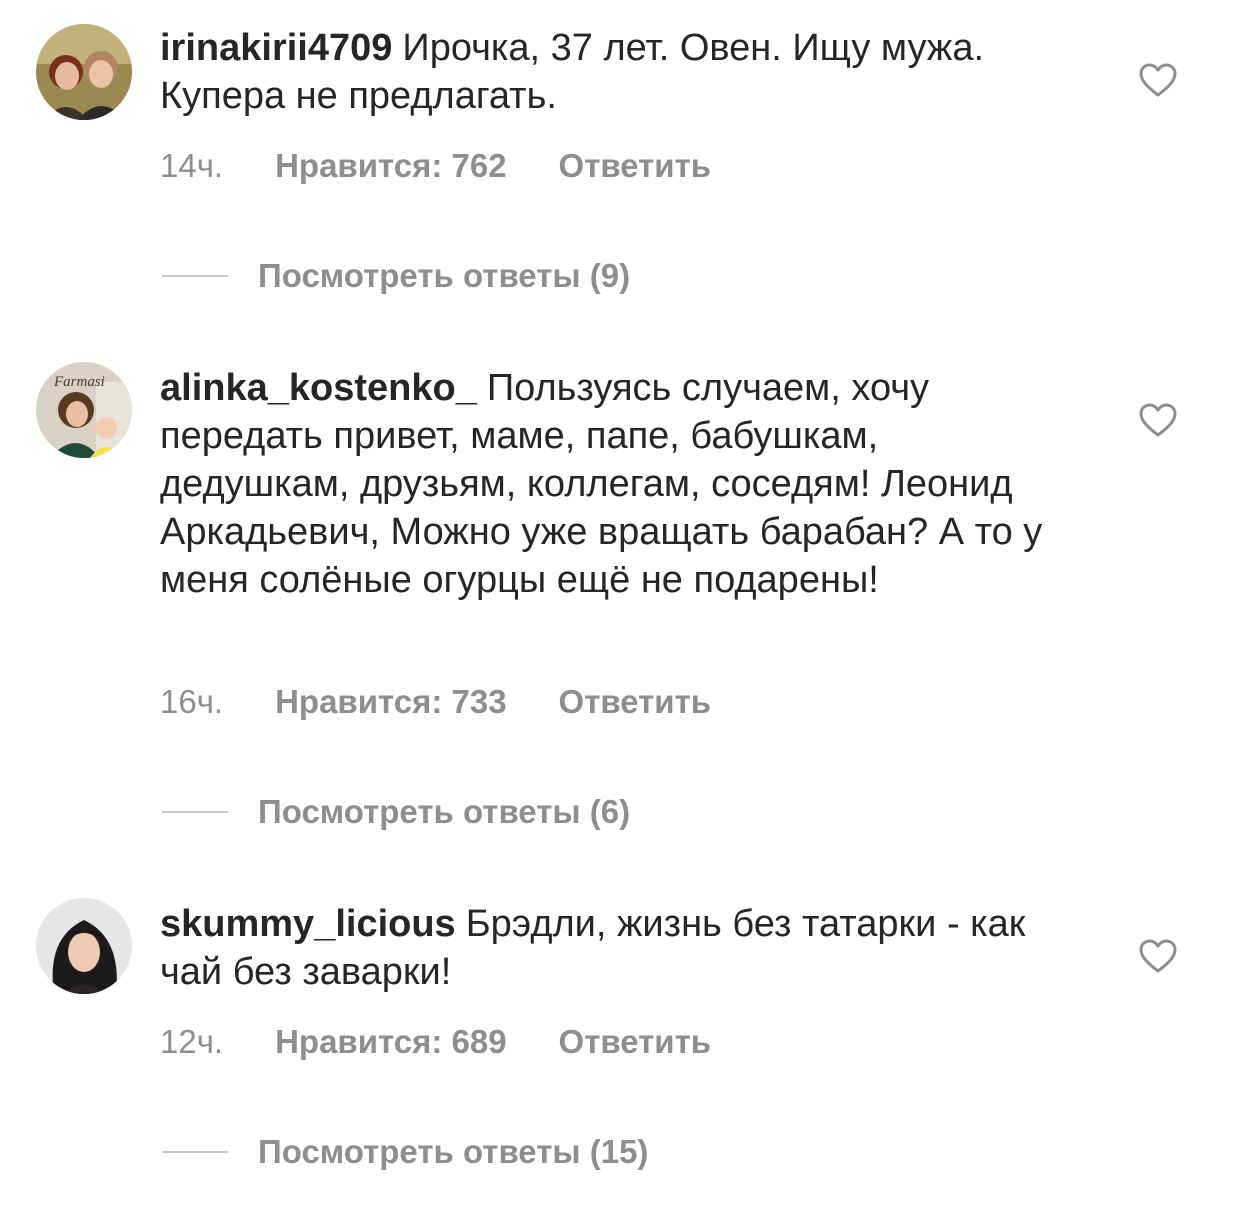 The width and height of the screenshot is (1242, 1206). I want to click on avatar: Farmasi, so click(84, 410).